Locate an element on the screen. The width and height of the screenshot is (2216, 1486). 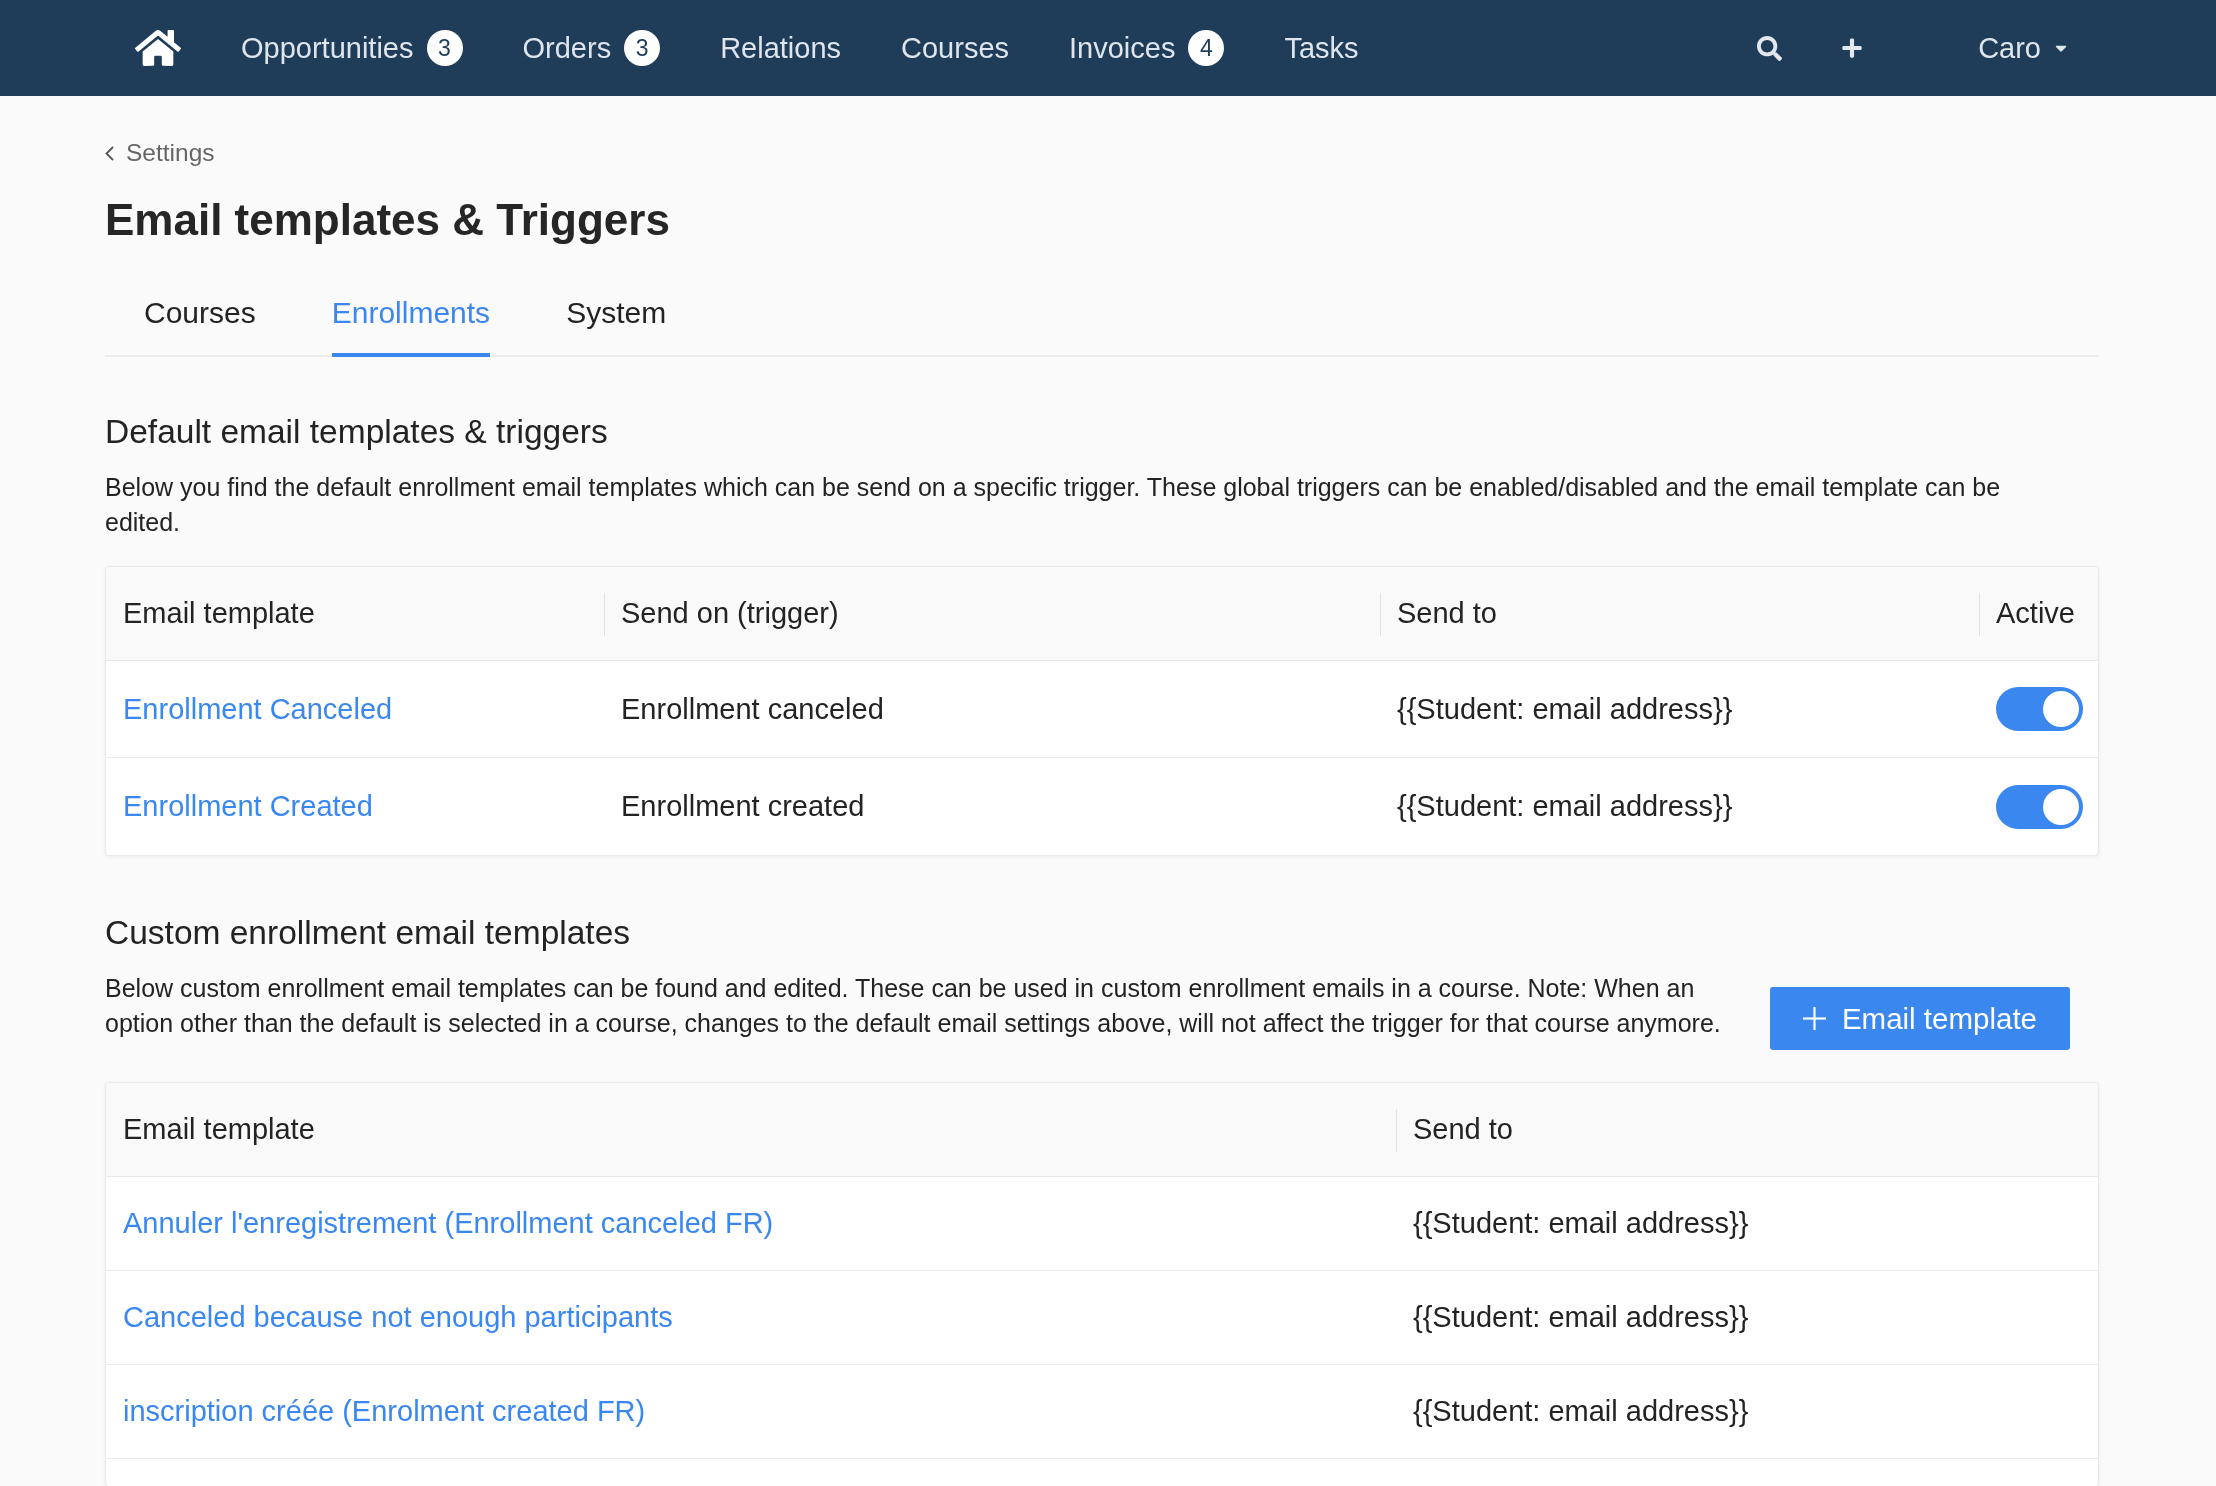
nav-link: Orders 3 is located at coordinates (591, 48).